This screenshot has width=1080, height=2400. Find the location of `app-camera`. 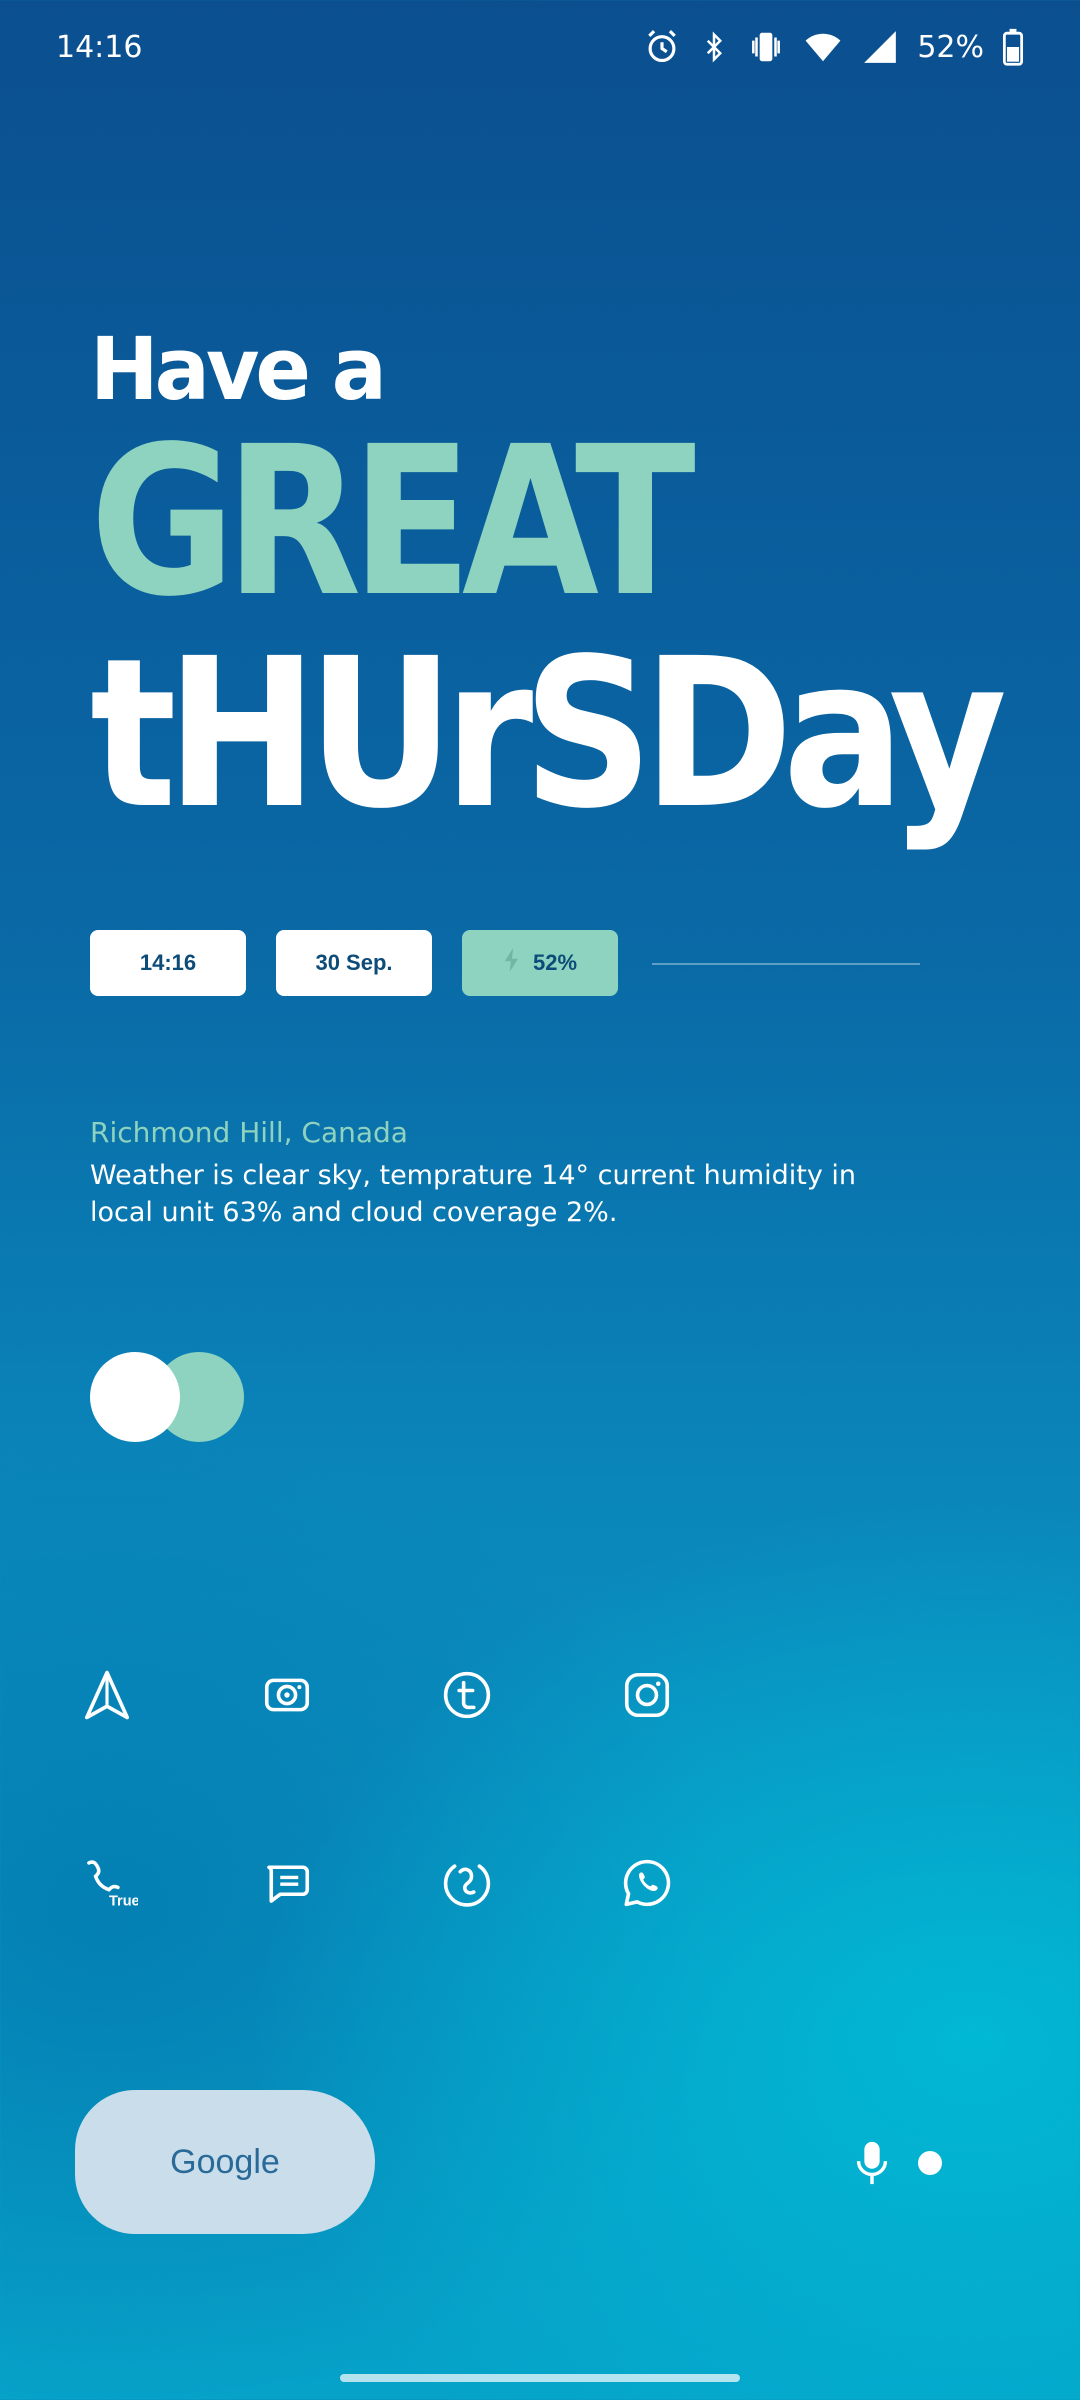

app-camera is located at coordinates (350, 1695).